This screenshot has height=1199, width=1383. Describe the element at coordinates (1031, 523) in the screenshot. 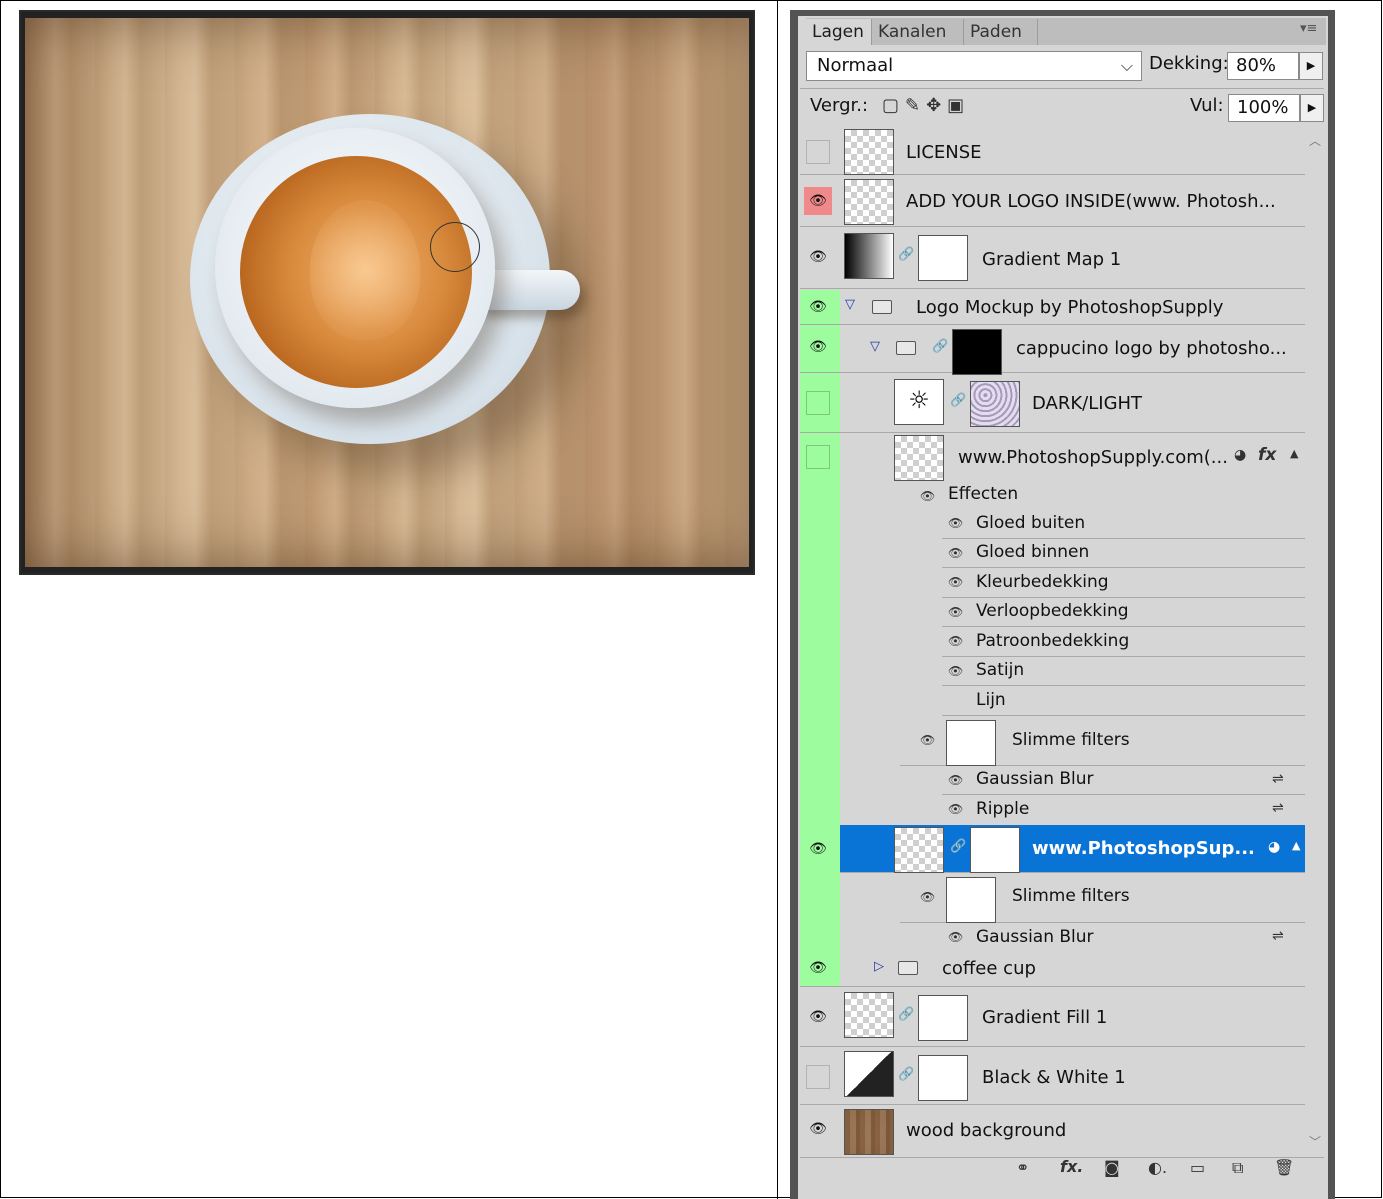

I see `effect-name: Gloed buiten` at that location.